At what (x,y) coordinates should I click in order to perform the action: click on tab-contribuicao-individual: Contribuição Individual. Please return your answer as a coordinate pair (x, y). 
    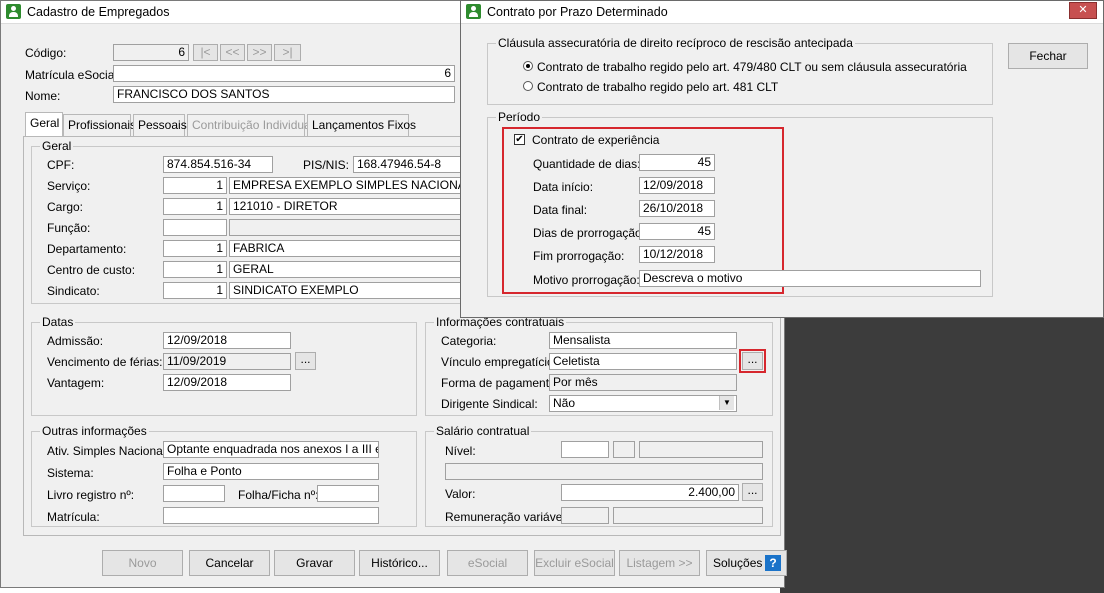
    Looking at the image, I should click on (250, 125).